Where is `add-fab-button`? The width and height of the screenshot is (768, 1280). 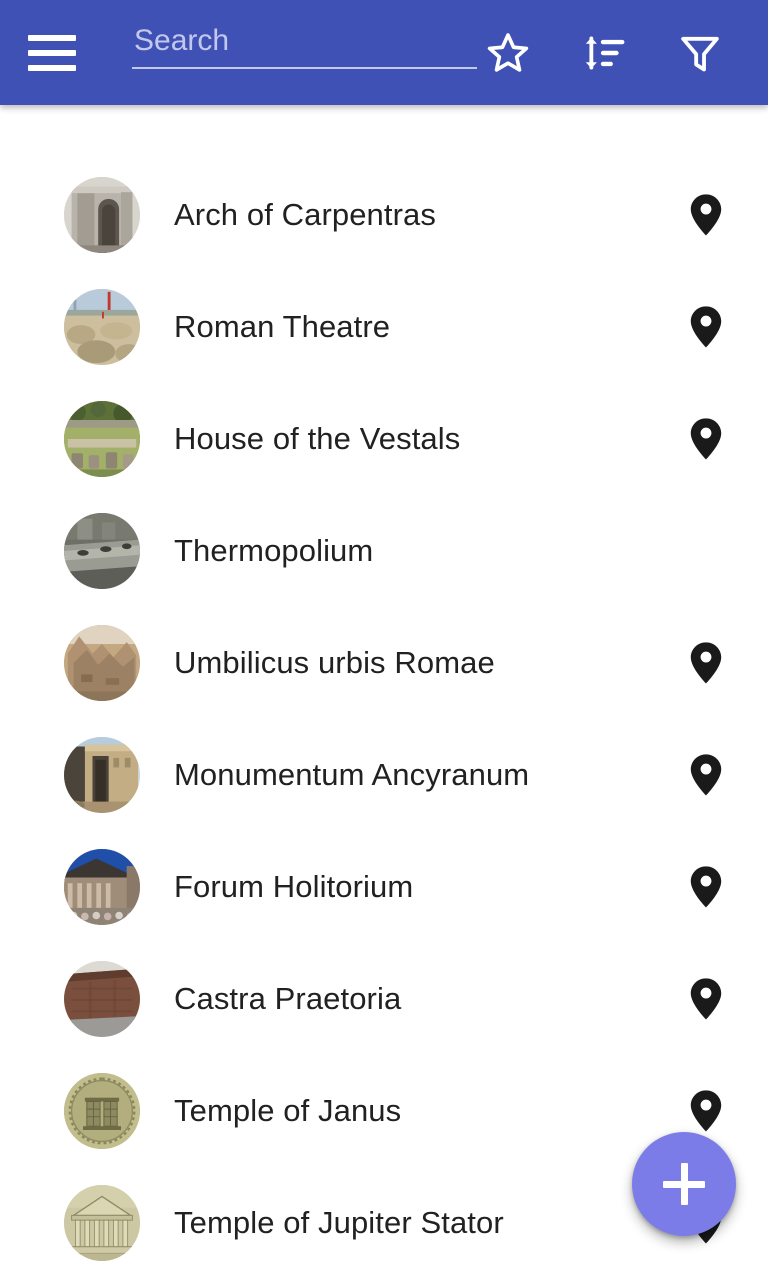
add-fab-button is located at coordinates (684, 1184).